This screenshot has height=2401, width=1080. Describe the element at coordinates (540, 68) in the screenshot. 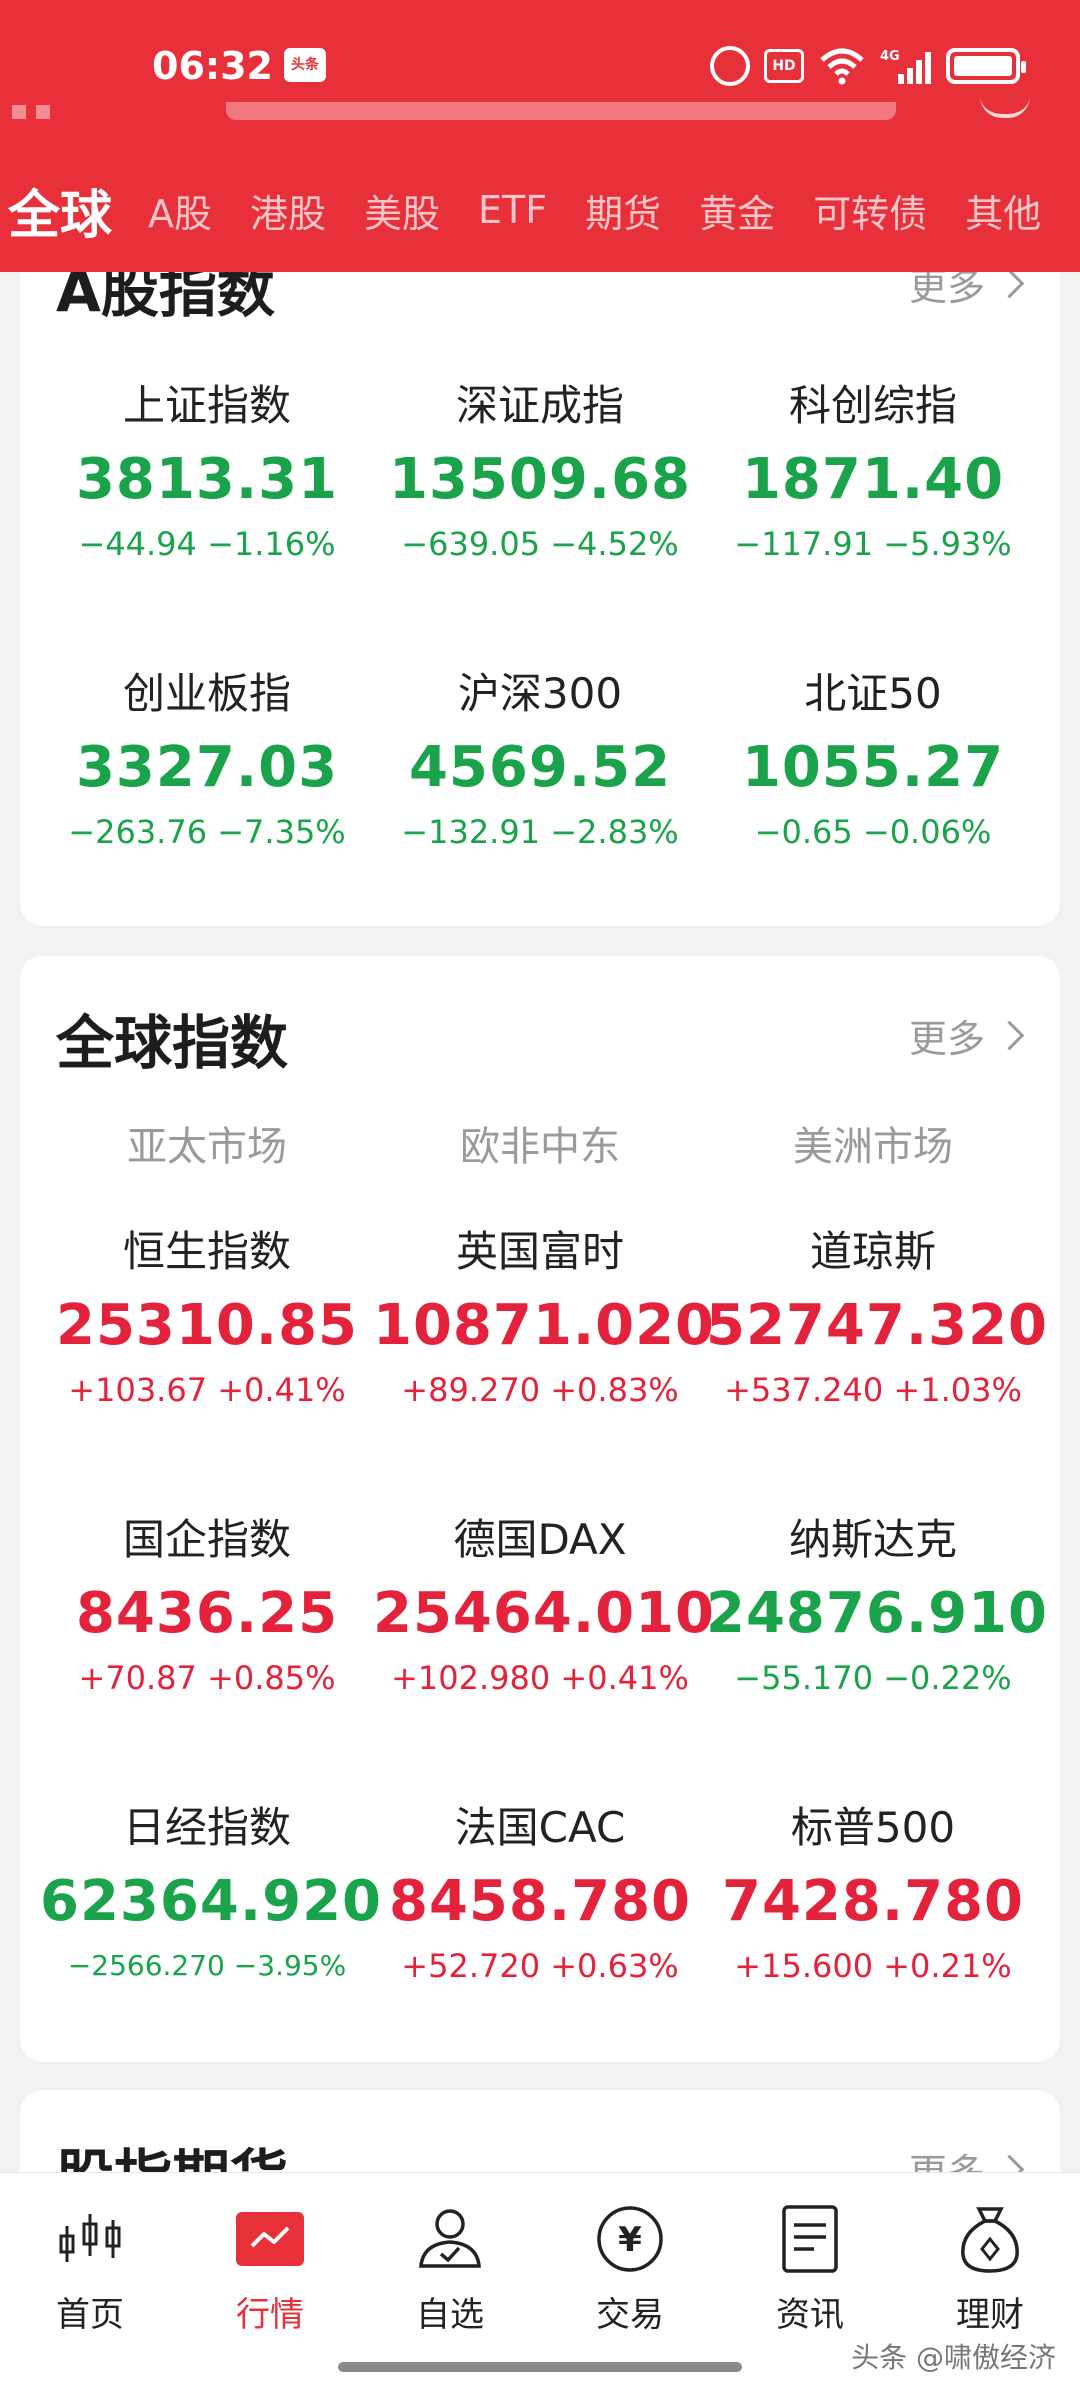

I see `status-bar: 06:32 头条 HD 4G` at that location.